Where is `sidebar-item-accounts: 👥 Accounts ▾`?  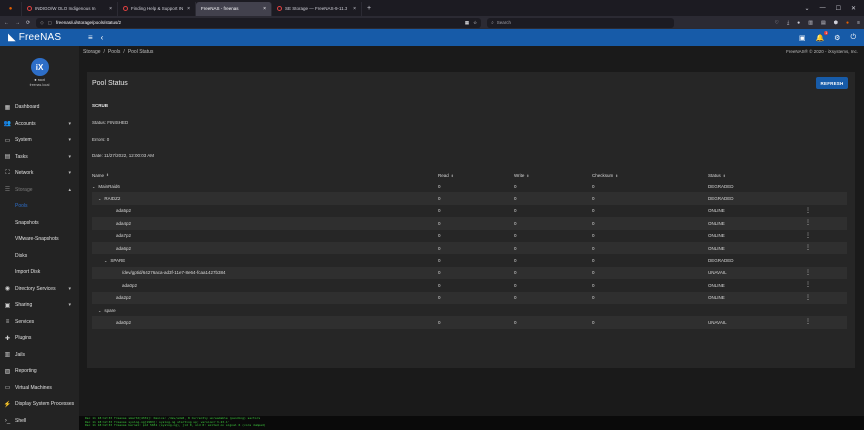
sidebar-item-accounts: 👥 Accounts ▾ is located at coordinates (39, 124).